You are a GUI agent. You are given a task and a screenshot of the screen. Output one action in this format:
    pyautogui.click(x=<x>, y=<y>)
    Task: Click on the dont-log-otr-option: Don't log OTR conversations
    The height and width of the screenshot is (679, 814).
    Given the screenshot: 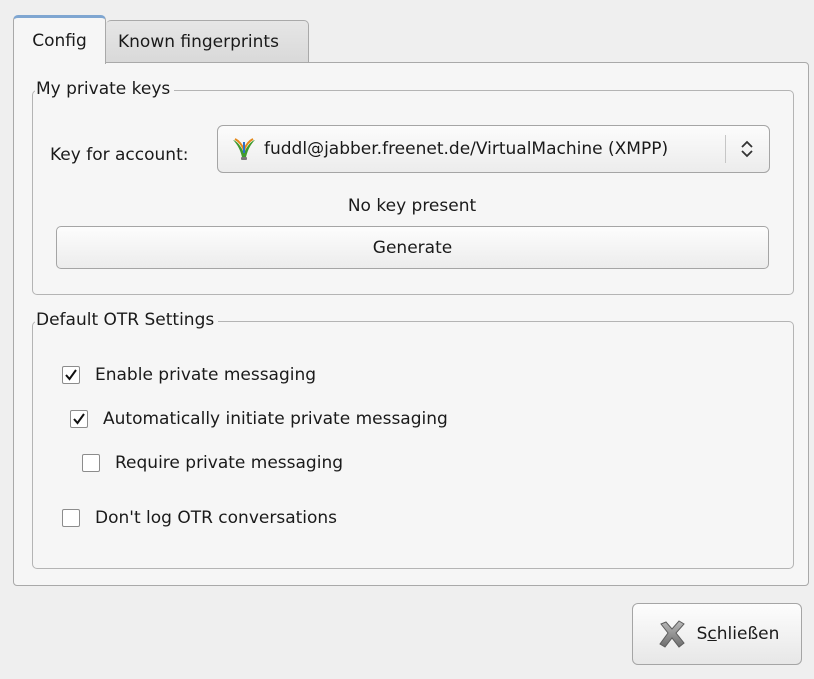 What is the action you would take?
    pyautogui.click(x=199, y=518)
    